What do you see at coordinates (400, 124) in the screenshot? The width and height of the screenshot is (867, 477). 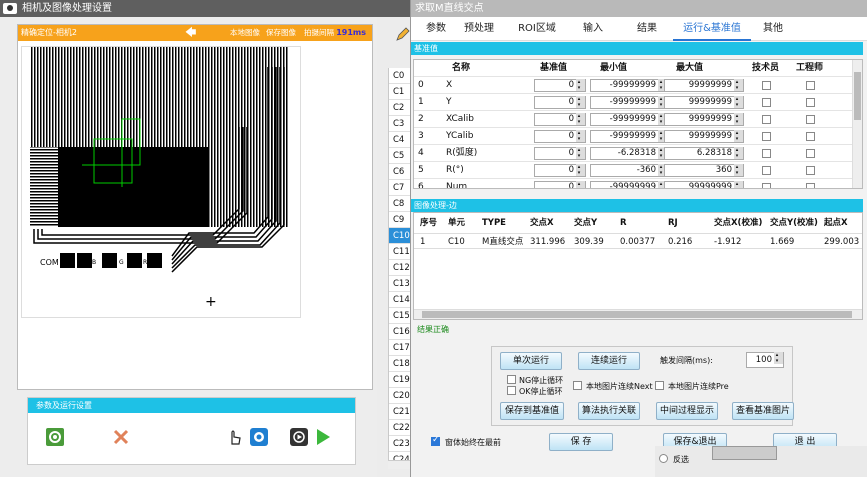 I see `cell-list-item: C3` at bounding box center [400, 124].